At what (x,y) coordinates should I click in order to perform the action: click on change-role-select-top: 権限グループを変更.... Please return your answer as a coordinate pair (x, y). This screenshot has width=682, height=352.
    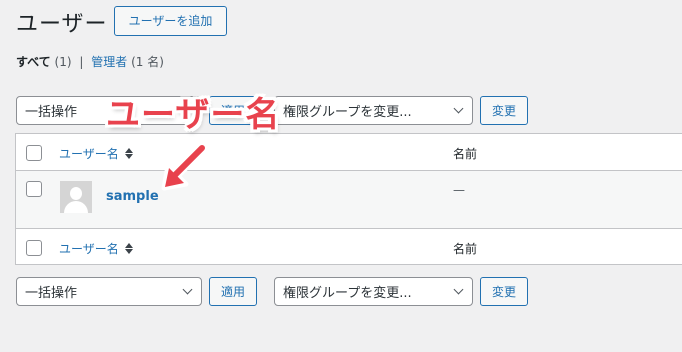
    Looking at the image, I should click on (373, 110).